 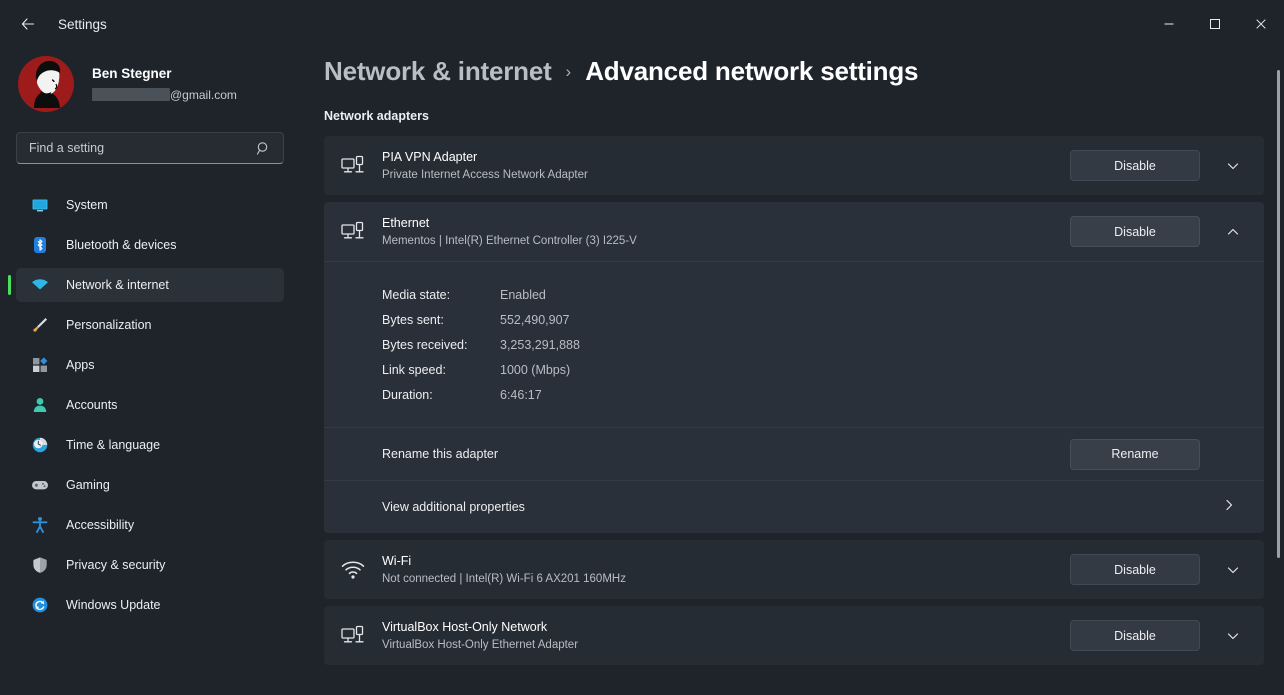 What do you see at coordinates (121, 245) in the screenshot?
I see `sidebar-item-label: Bluetooth & devices` at bounding box center [121, 245].